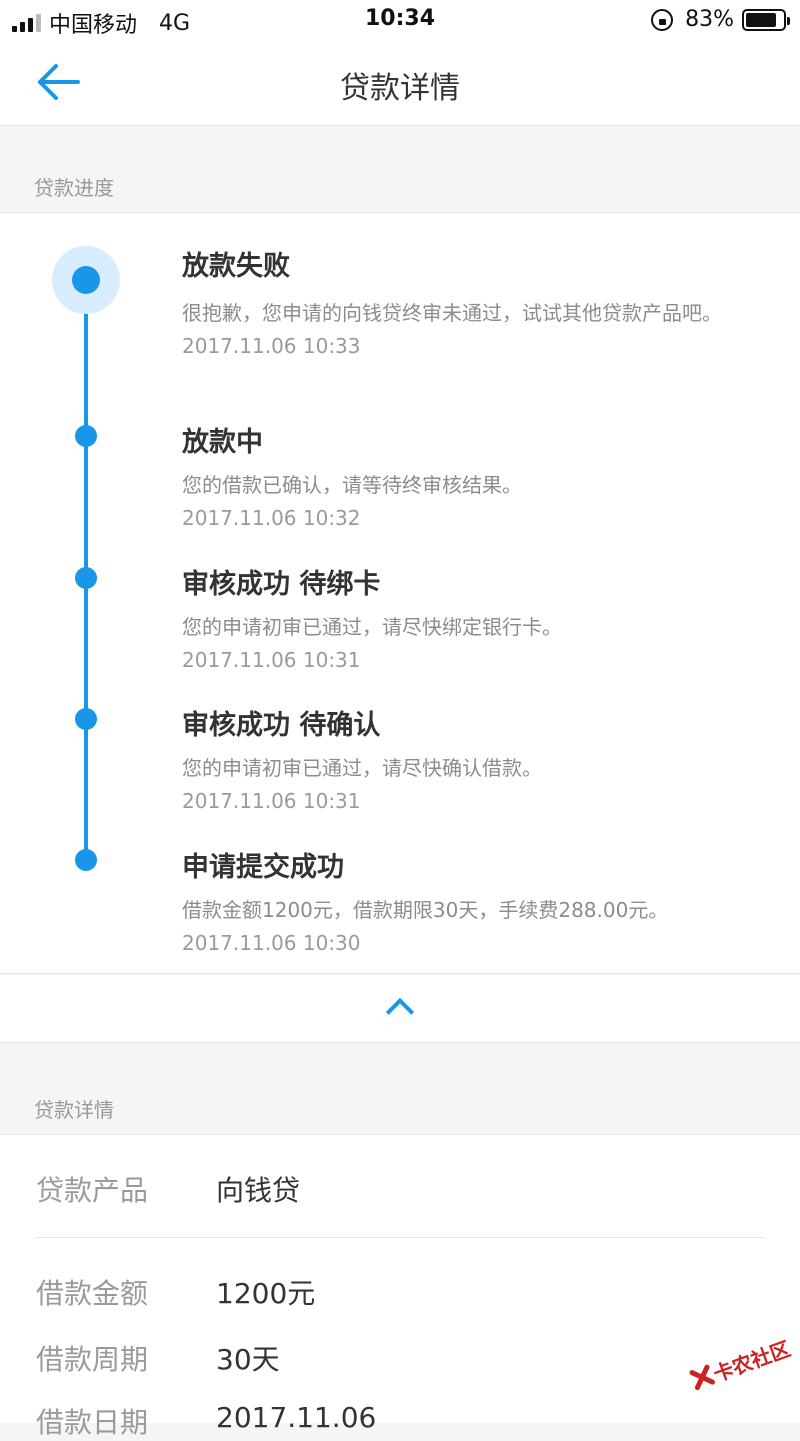  What do you see at coordinates (92, 1293) in the screenshot?
I see `detail-label: 借款金额` at bounding box center [92, 1293].